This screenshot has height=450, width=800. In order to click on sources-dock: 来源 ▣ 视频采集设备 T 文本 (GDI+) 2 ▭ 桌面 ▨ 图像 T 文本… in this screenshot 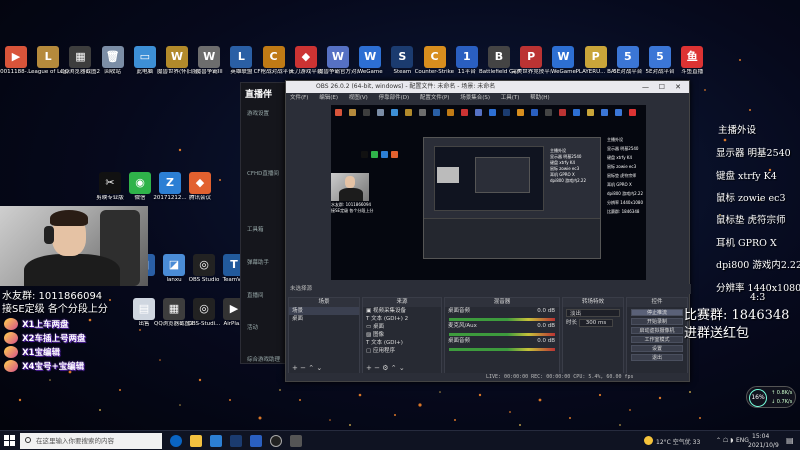, I will do `click(402, 336)`.